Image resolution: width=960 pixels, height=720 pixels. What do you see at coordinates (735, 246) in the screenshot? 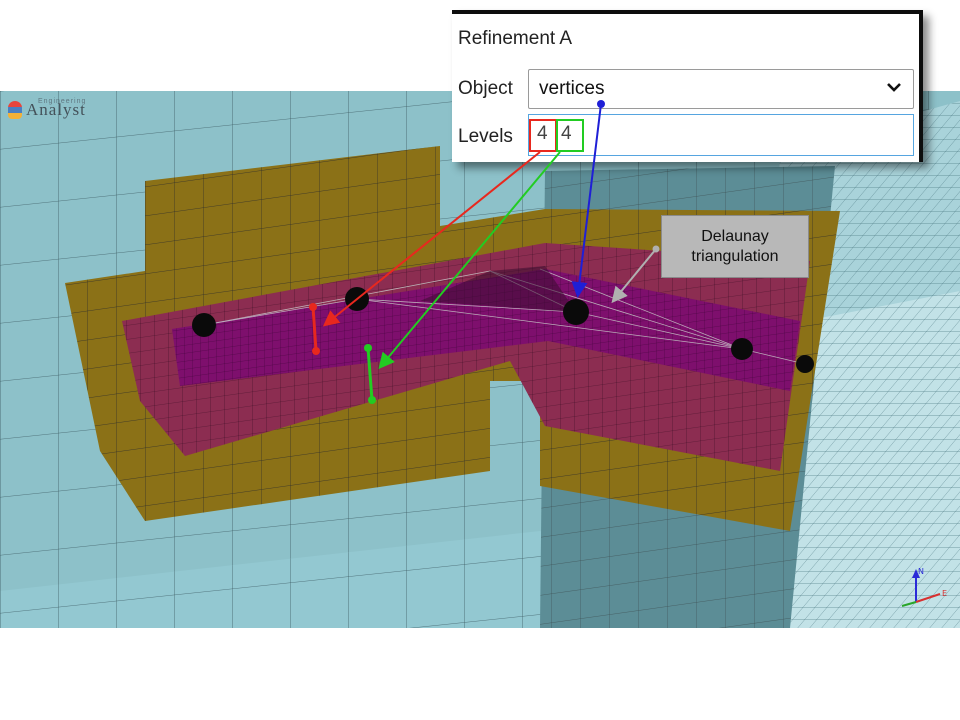
I see `delaunay-callout: Delaunay triangulation` at bounding box center [735, 246].